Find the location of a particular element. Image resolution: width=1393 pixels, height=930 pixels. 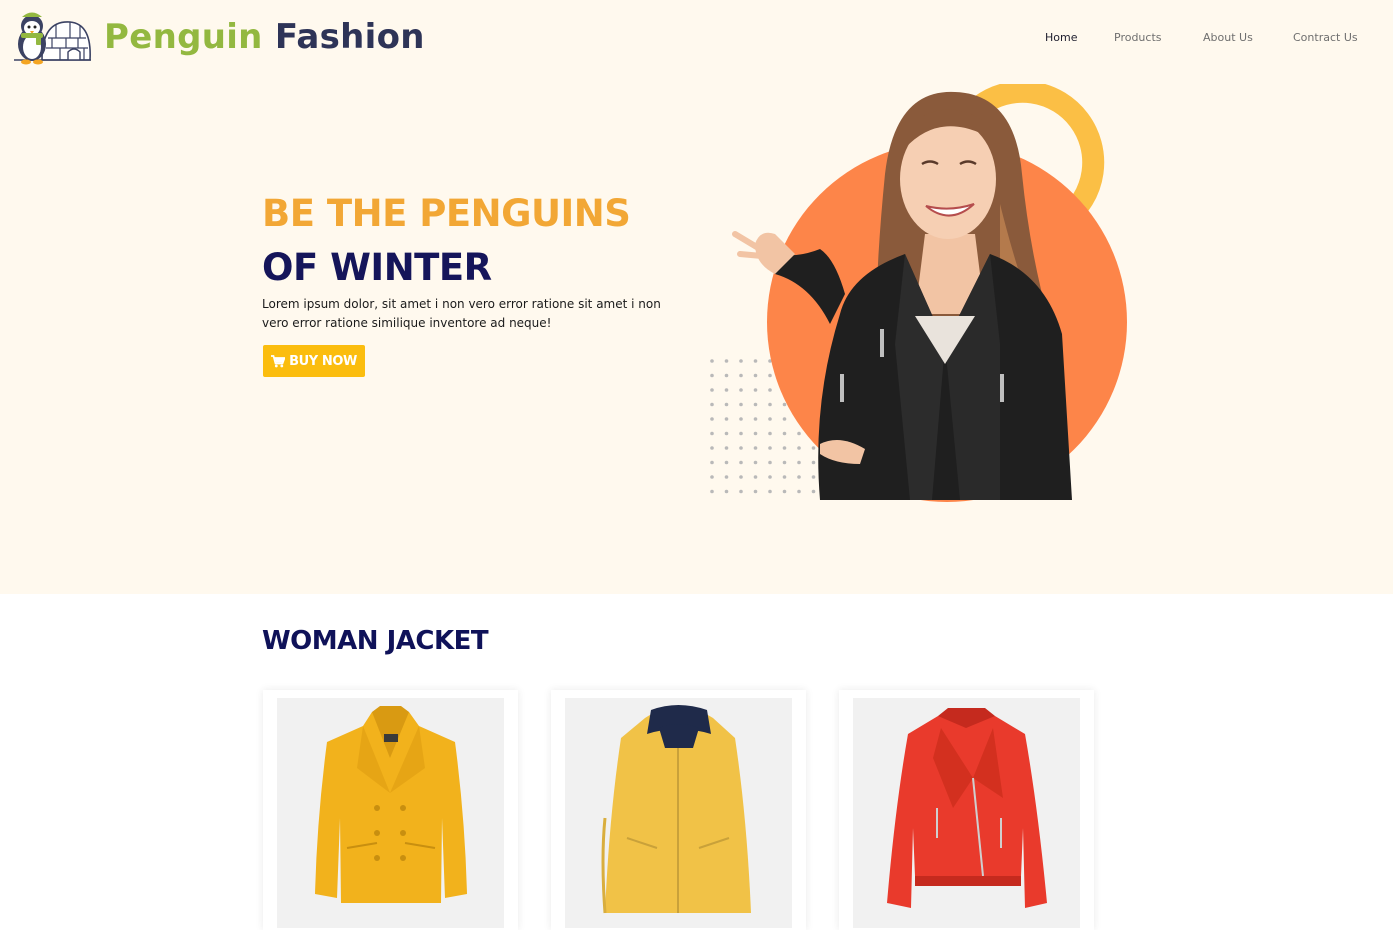

product-image-yellow-raincoat is located at coordinates (678, 813).